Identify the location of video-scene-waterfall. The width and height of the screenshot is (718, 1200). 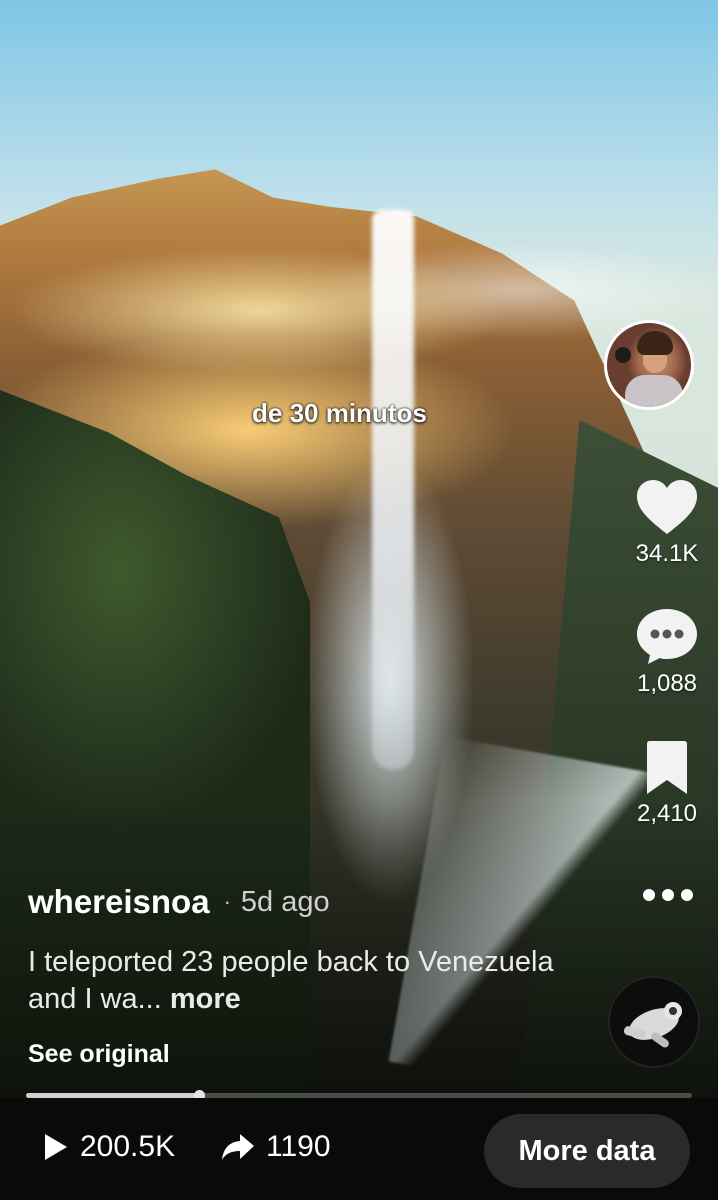
(393, 490).